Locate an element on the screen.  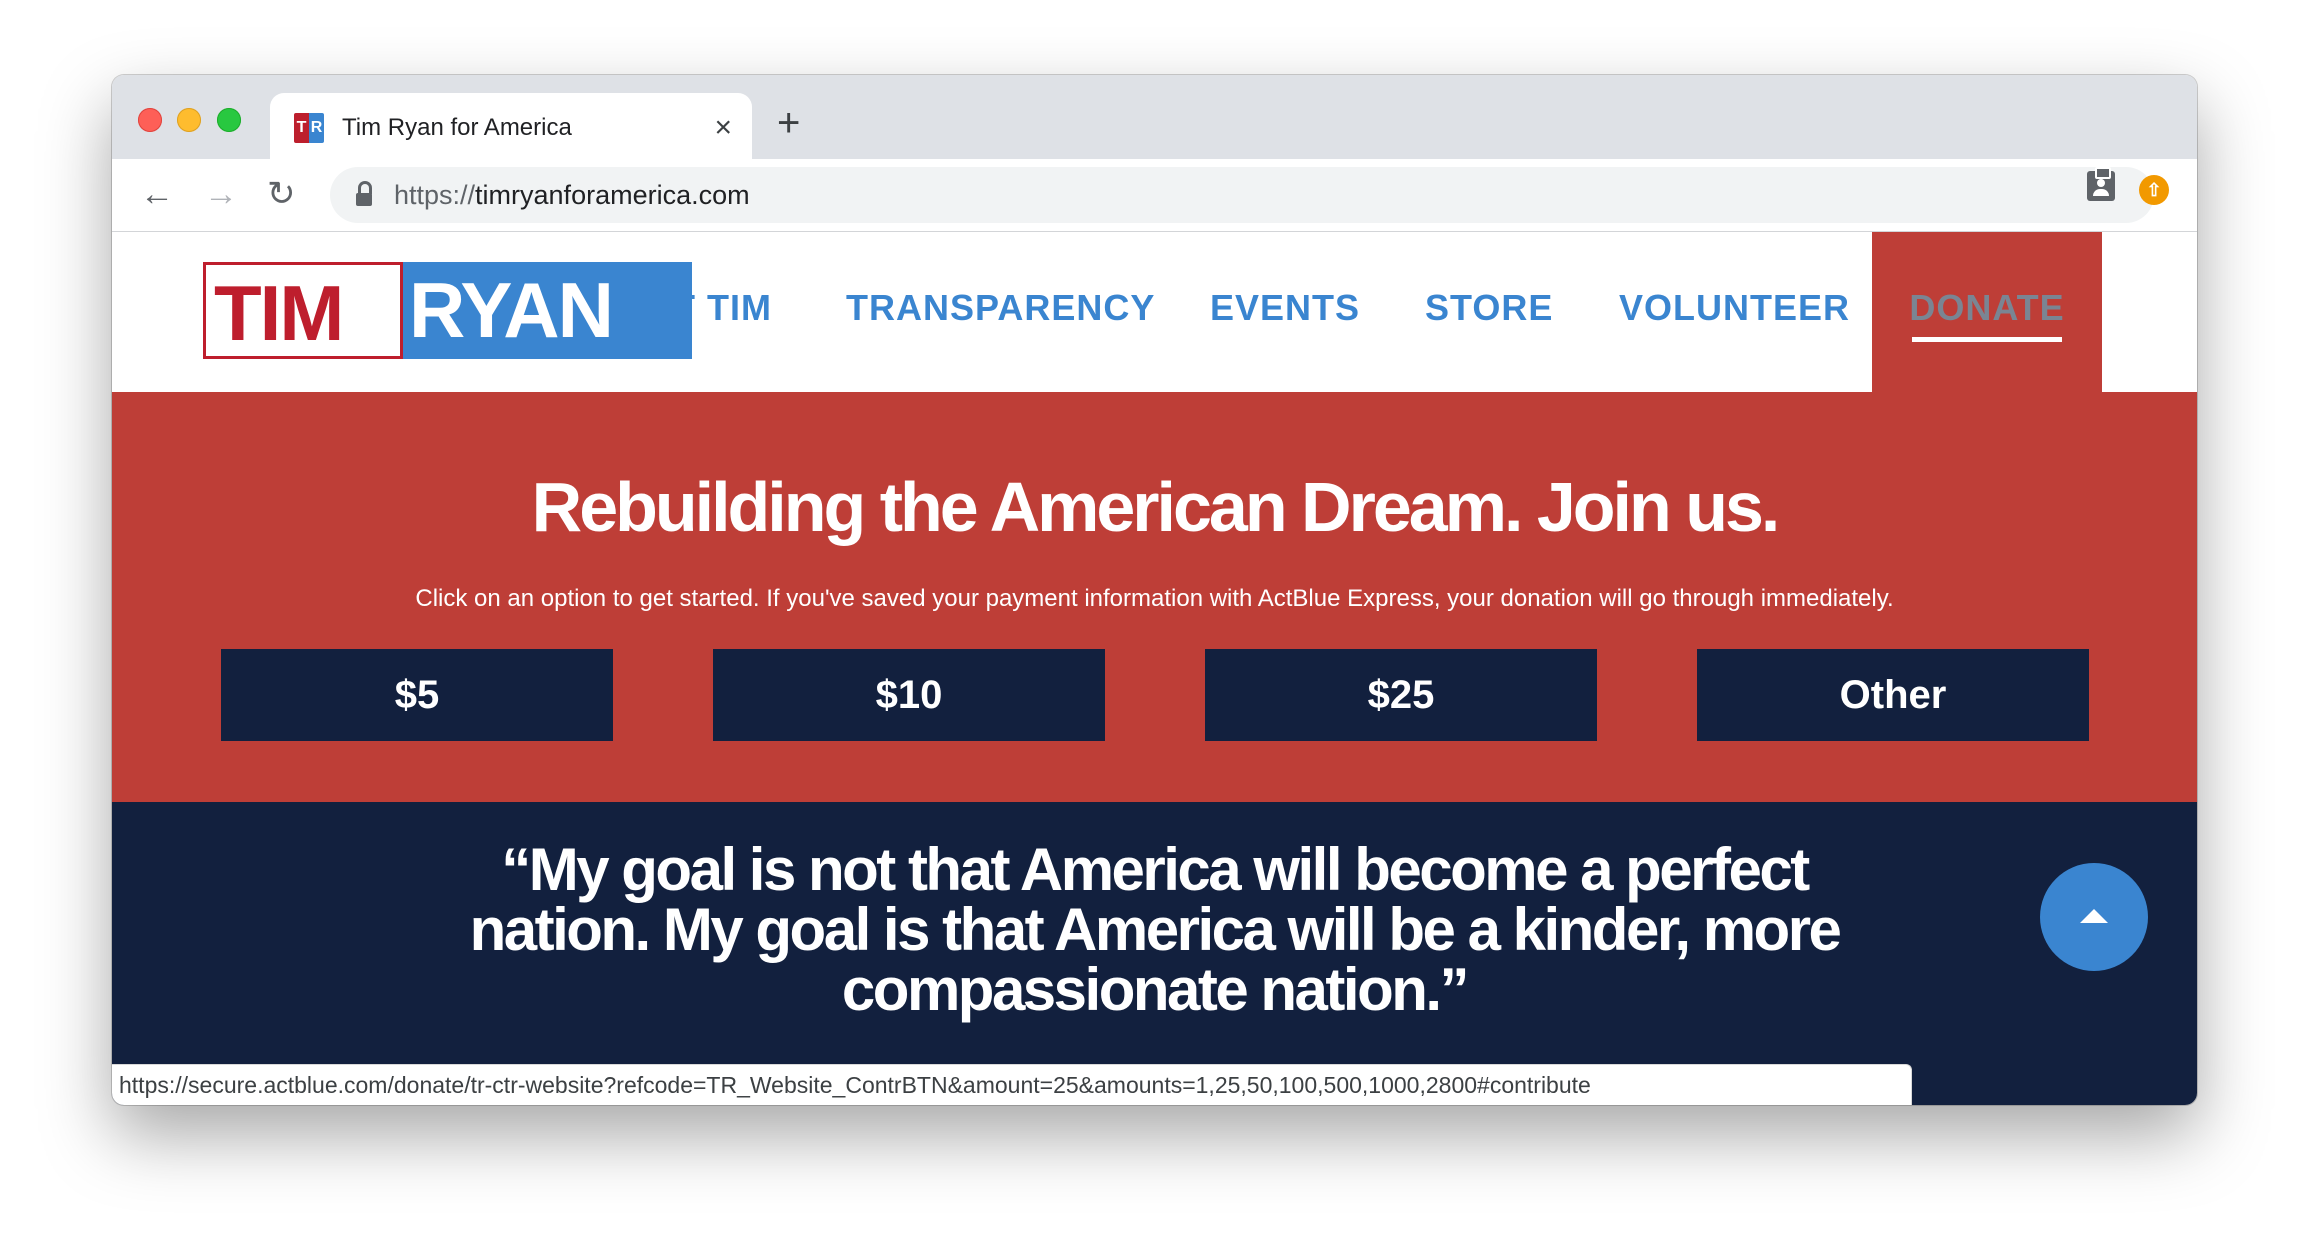
donate-underline is located at coordinates (1987, 339).